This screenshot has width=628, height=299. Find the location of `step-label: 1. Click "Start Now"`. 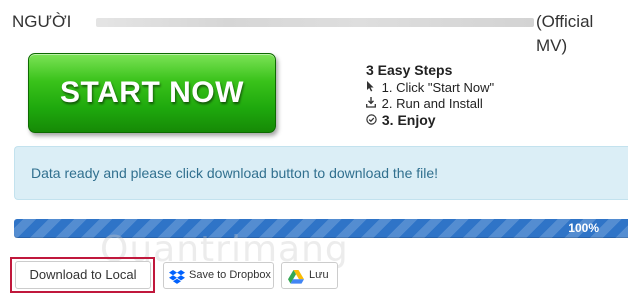

step-label: 1. Click "Start Now" is located at coordinates (438, 87).